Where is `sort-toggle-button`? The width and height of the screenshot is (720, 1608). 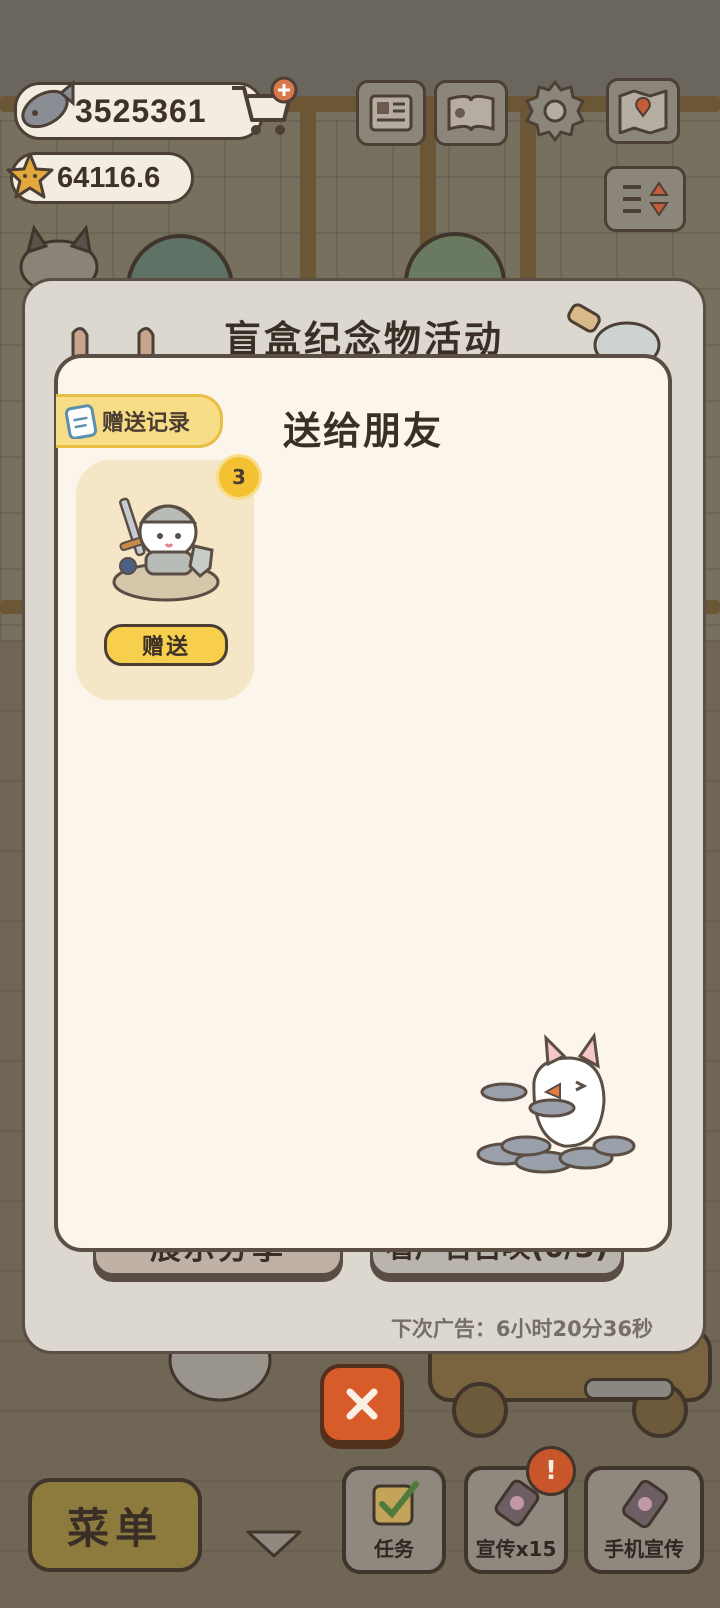
sort-toggle-button is located at coordinates (645, 199).